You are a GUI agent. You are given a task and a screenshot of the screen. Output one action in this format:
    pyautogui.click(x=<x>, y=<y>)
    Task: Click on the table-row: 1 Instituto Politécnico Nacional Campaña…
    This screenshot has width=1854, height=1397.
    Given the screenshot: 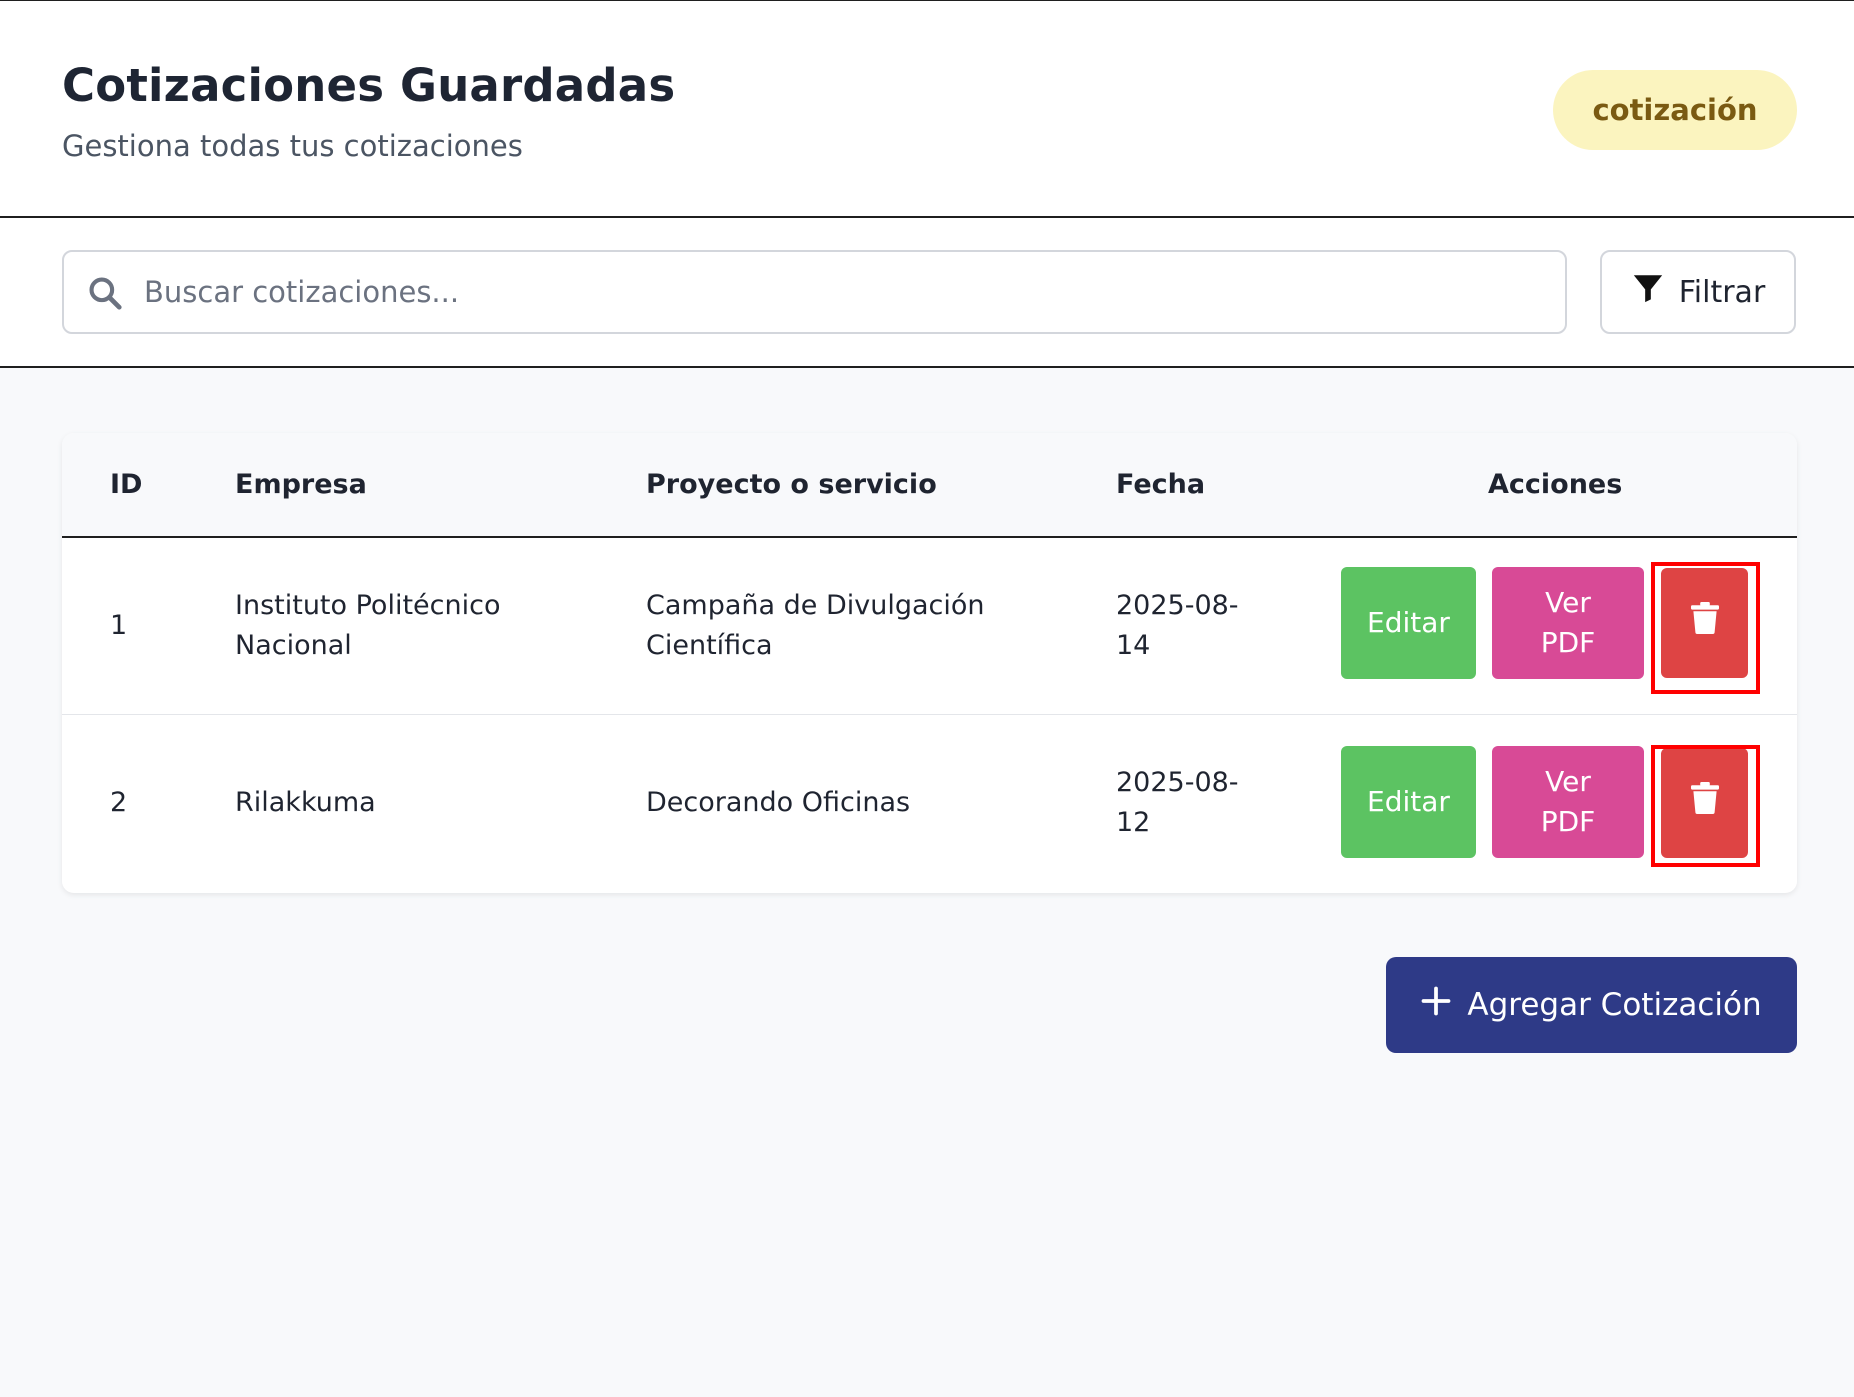 What is the action you would take?
    pyautogui.click(x=929, y=626)
    